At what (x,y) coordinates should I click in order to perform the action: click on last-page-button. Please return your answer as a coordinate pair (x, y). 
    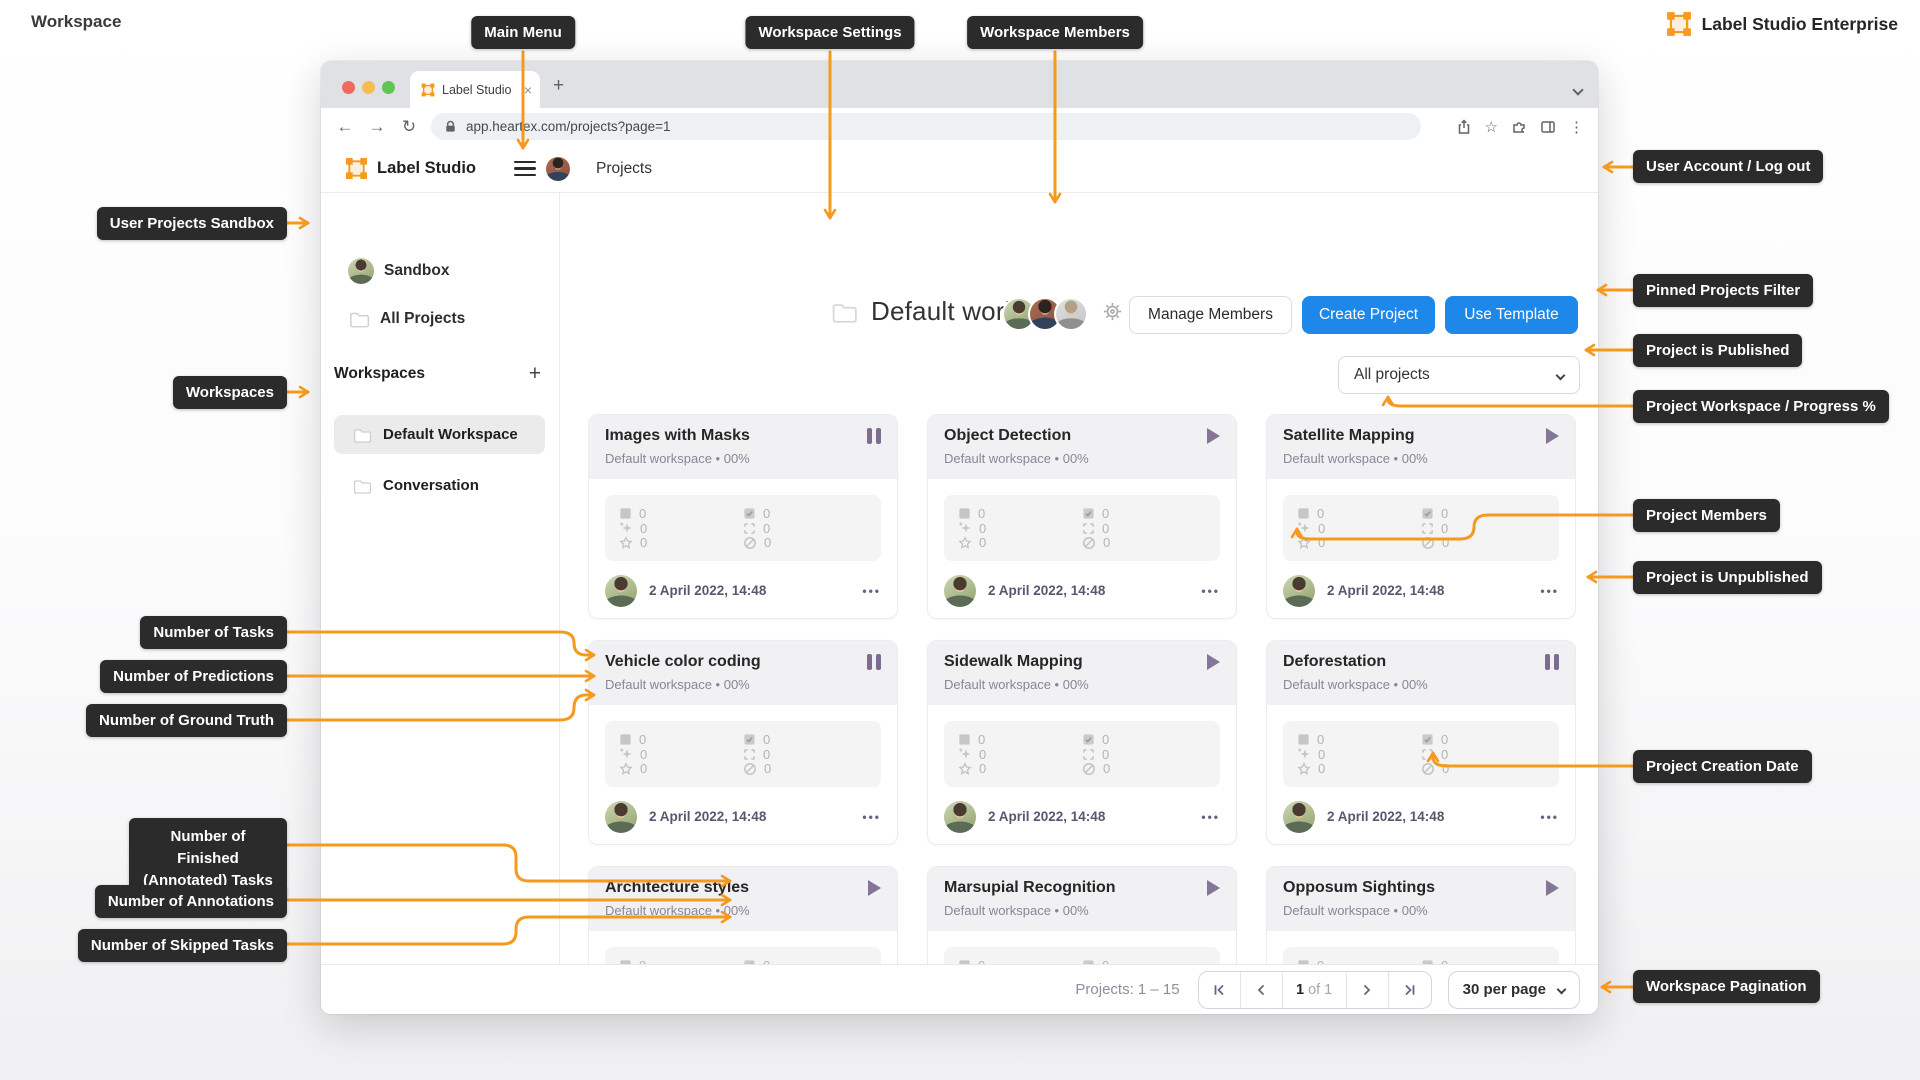
    Looking at the image, I should click on (1410, 990).